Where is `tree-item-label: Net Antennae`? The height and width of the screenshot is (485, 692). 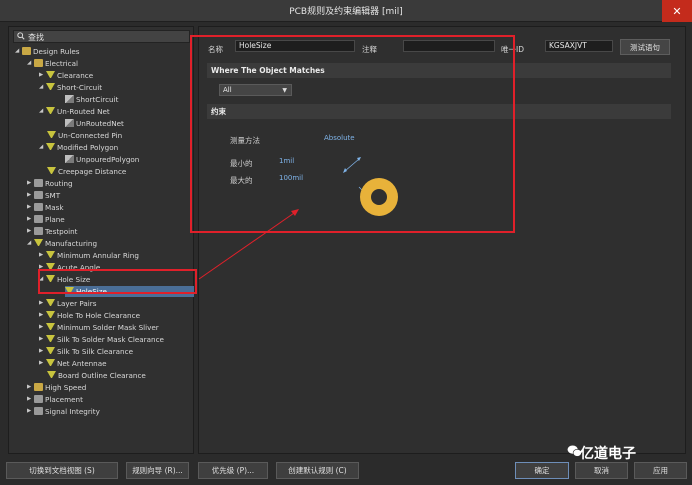 tree-item-label: Net Antennae is located at coordinates (82, 363).